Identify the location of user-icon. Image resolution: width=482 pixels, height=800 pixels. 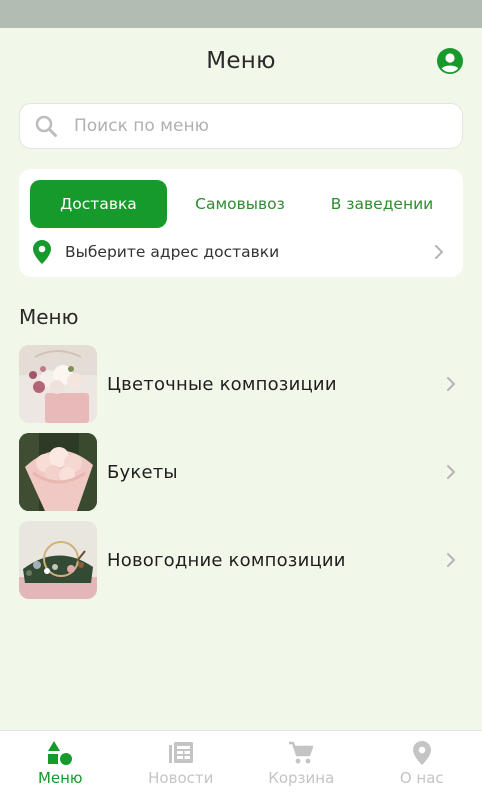
(450, 61).